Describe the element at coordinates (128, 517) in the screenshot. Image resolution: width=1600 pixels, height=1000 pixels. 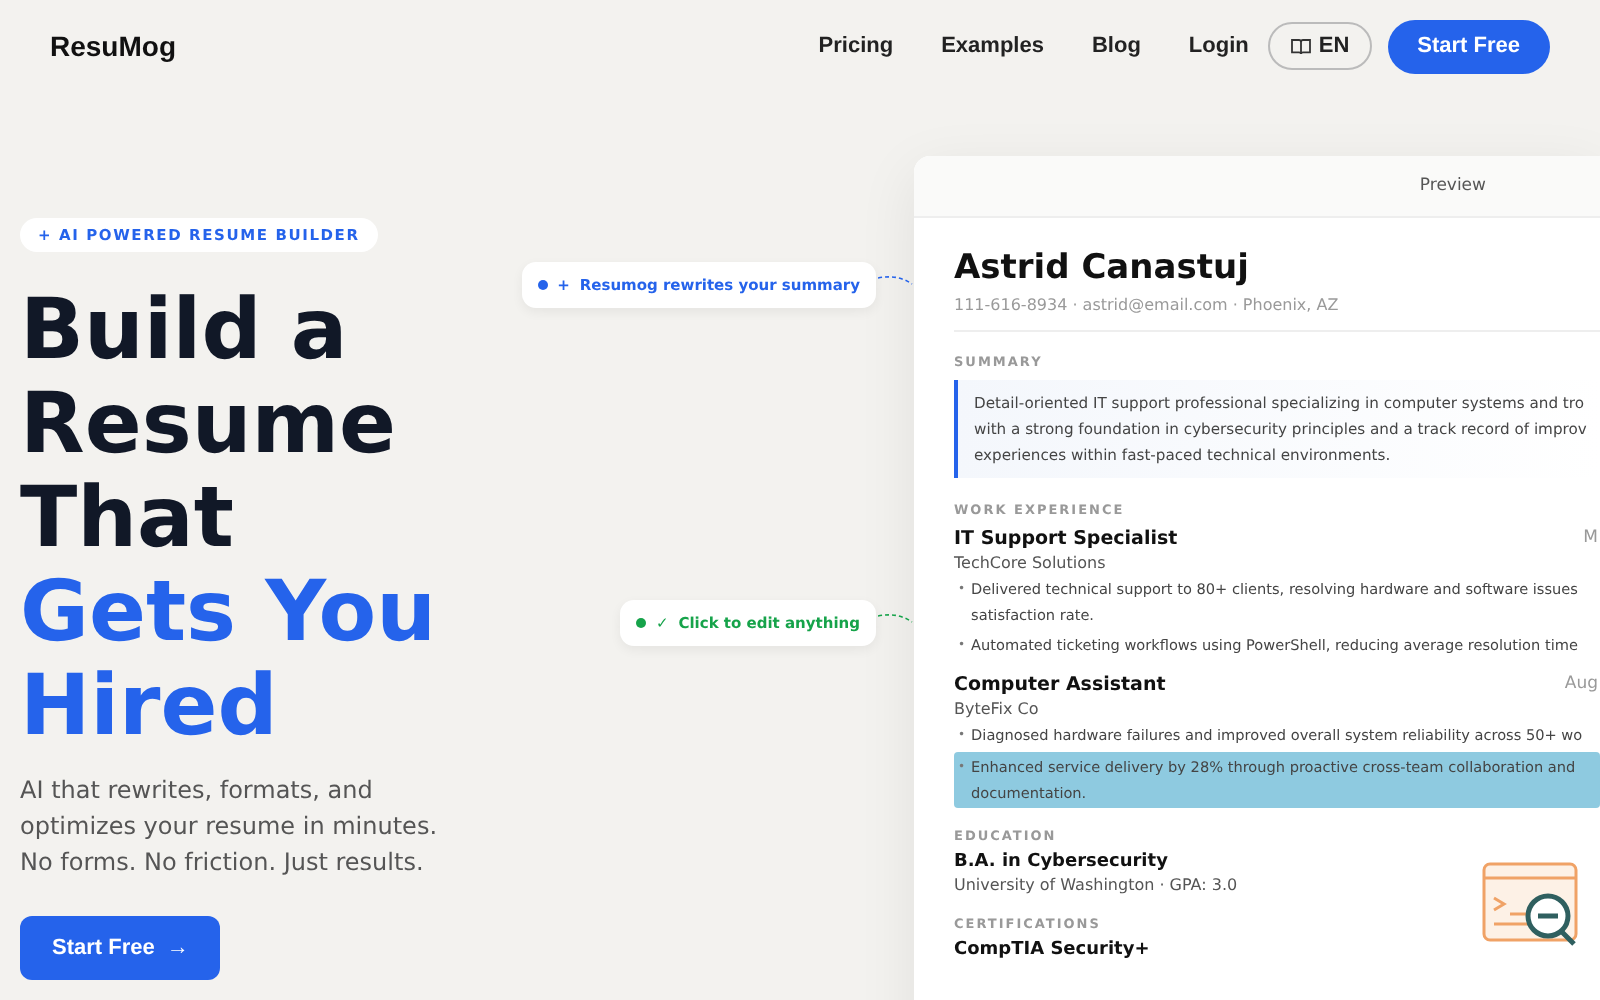
I see `headline-line: That` at that location.